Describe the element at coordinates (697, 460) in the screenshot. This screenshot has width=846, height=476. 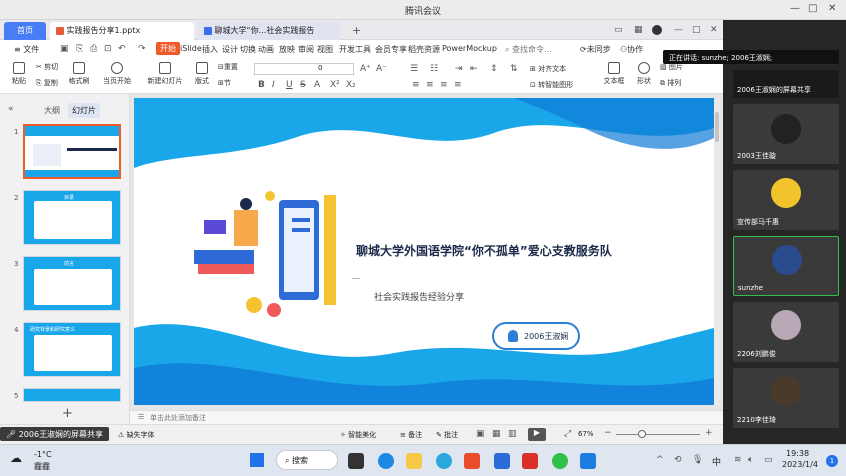
I see `microphone-icon: 🎙︎` at that location.